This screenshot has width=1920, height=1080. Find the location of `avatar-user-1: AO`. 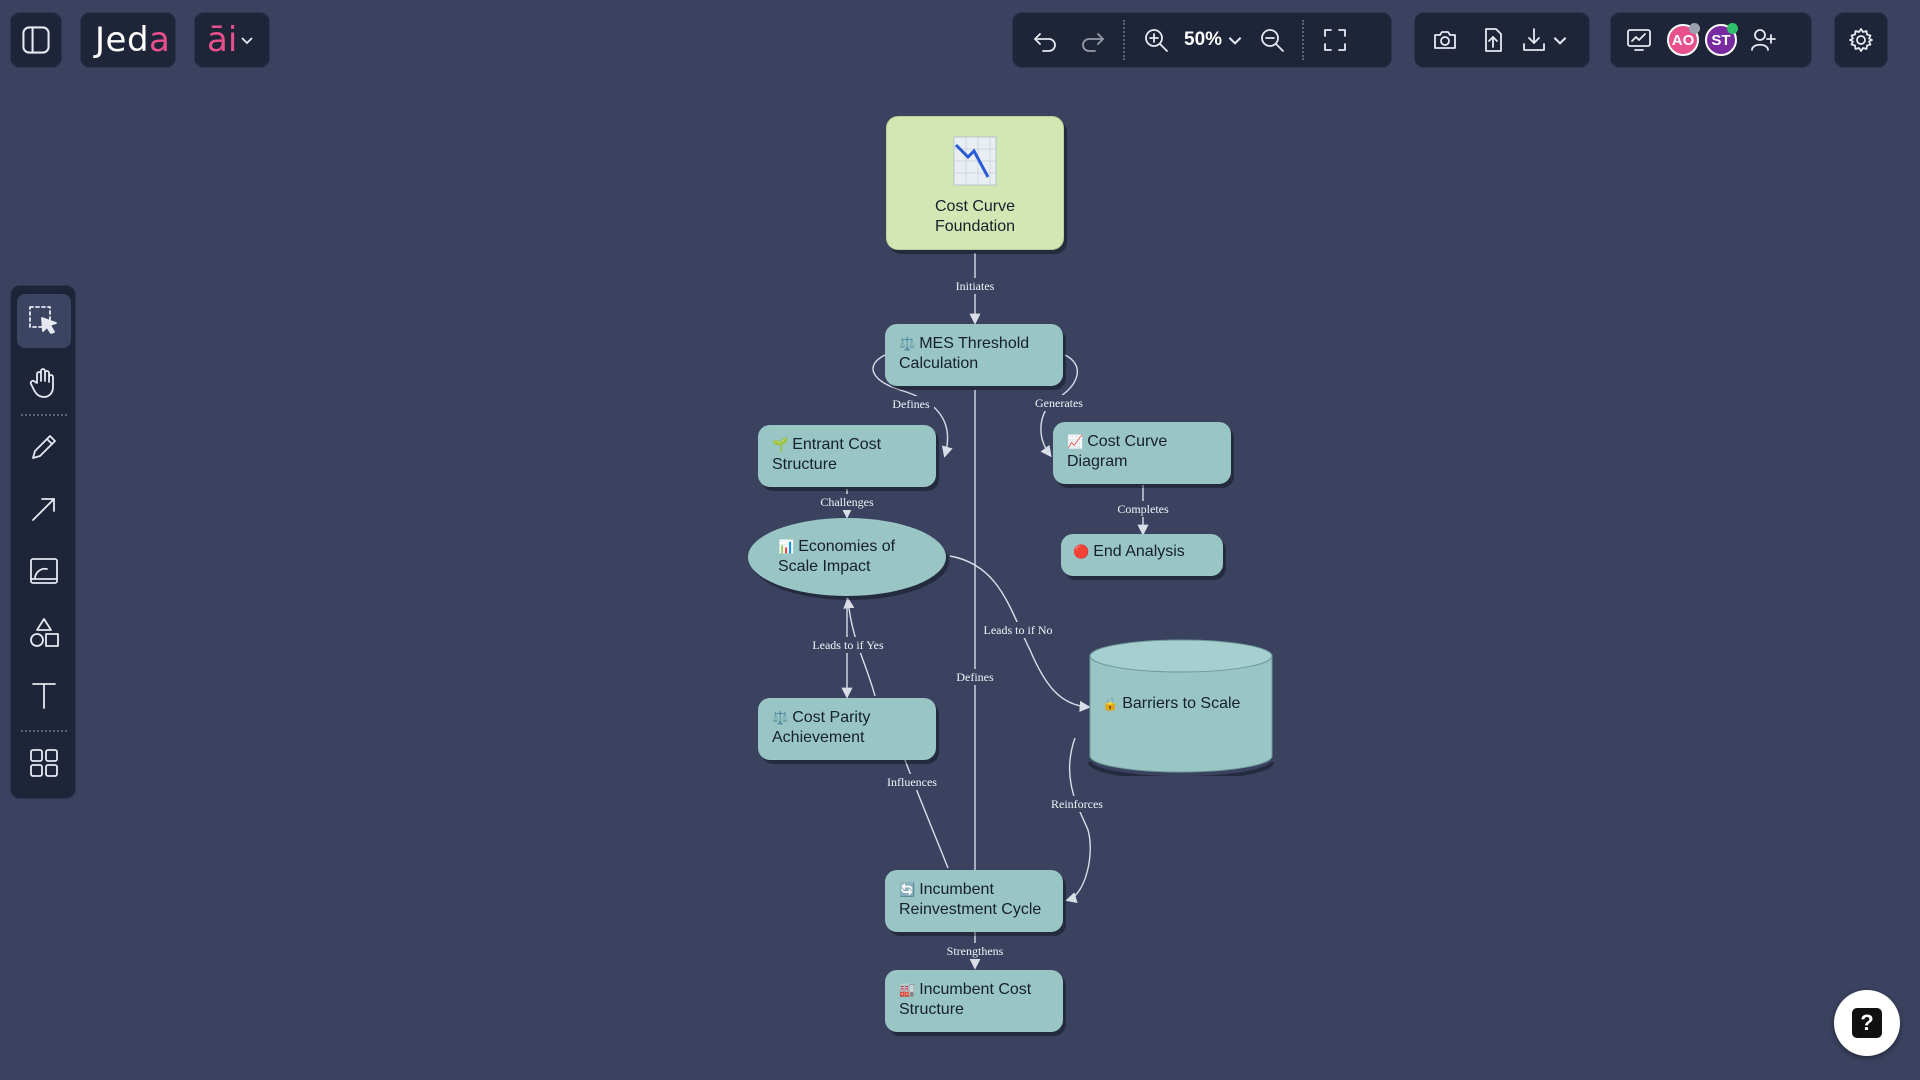

avatar-user-1: AO is located at coordinates (1683, 39).